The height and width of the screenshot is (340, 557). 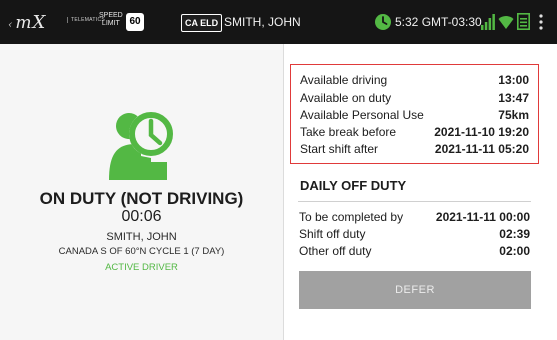 What do you see at coordinates (415, 290) in the screenshot?
I see `defer-button: DEFER` at bounding box center [415, 290].